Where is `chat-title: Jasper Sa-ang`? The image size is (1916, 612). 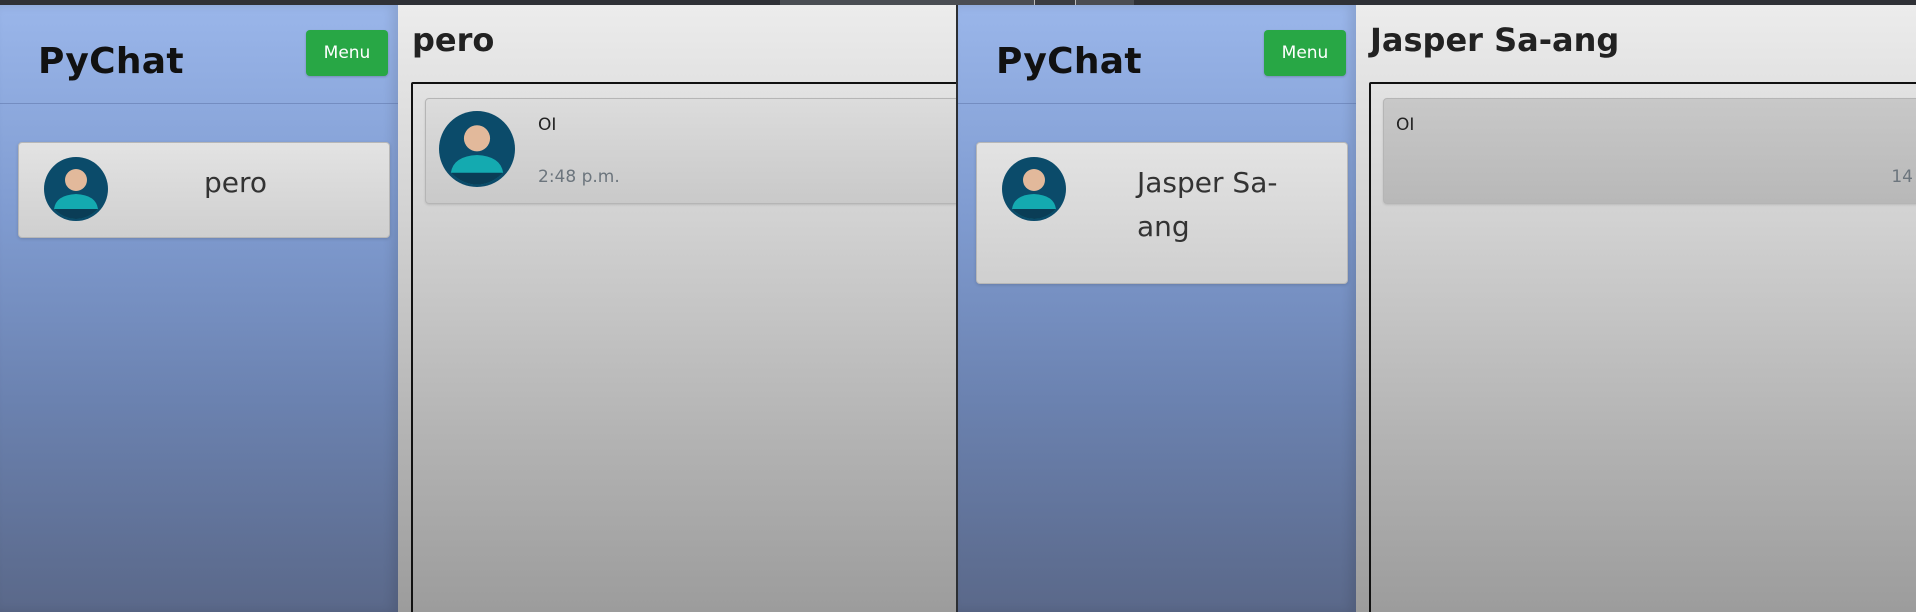
chat-title: Jasper Sa-ang is located at coordinates (1495, 40).